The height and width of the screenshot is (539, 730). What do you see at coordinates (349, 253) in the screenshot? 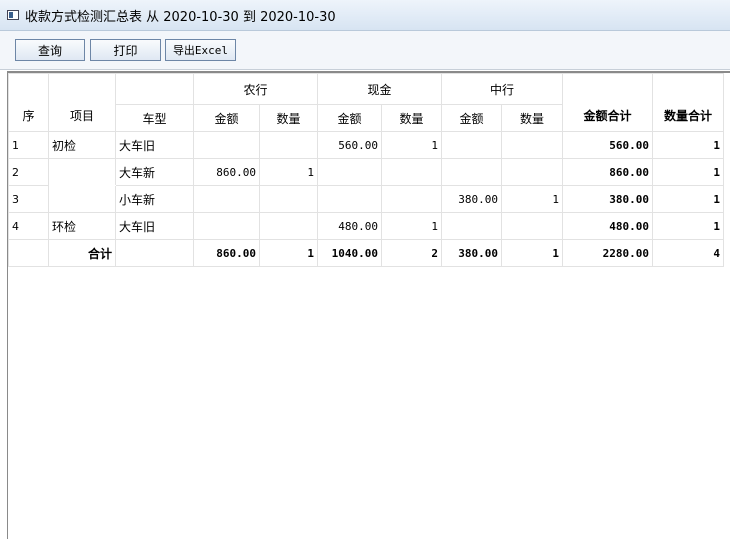
I see `summary-cash-amount: 1040.00` at bounding box center [349, 253].